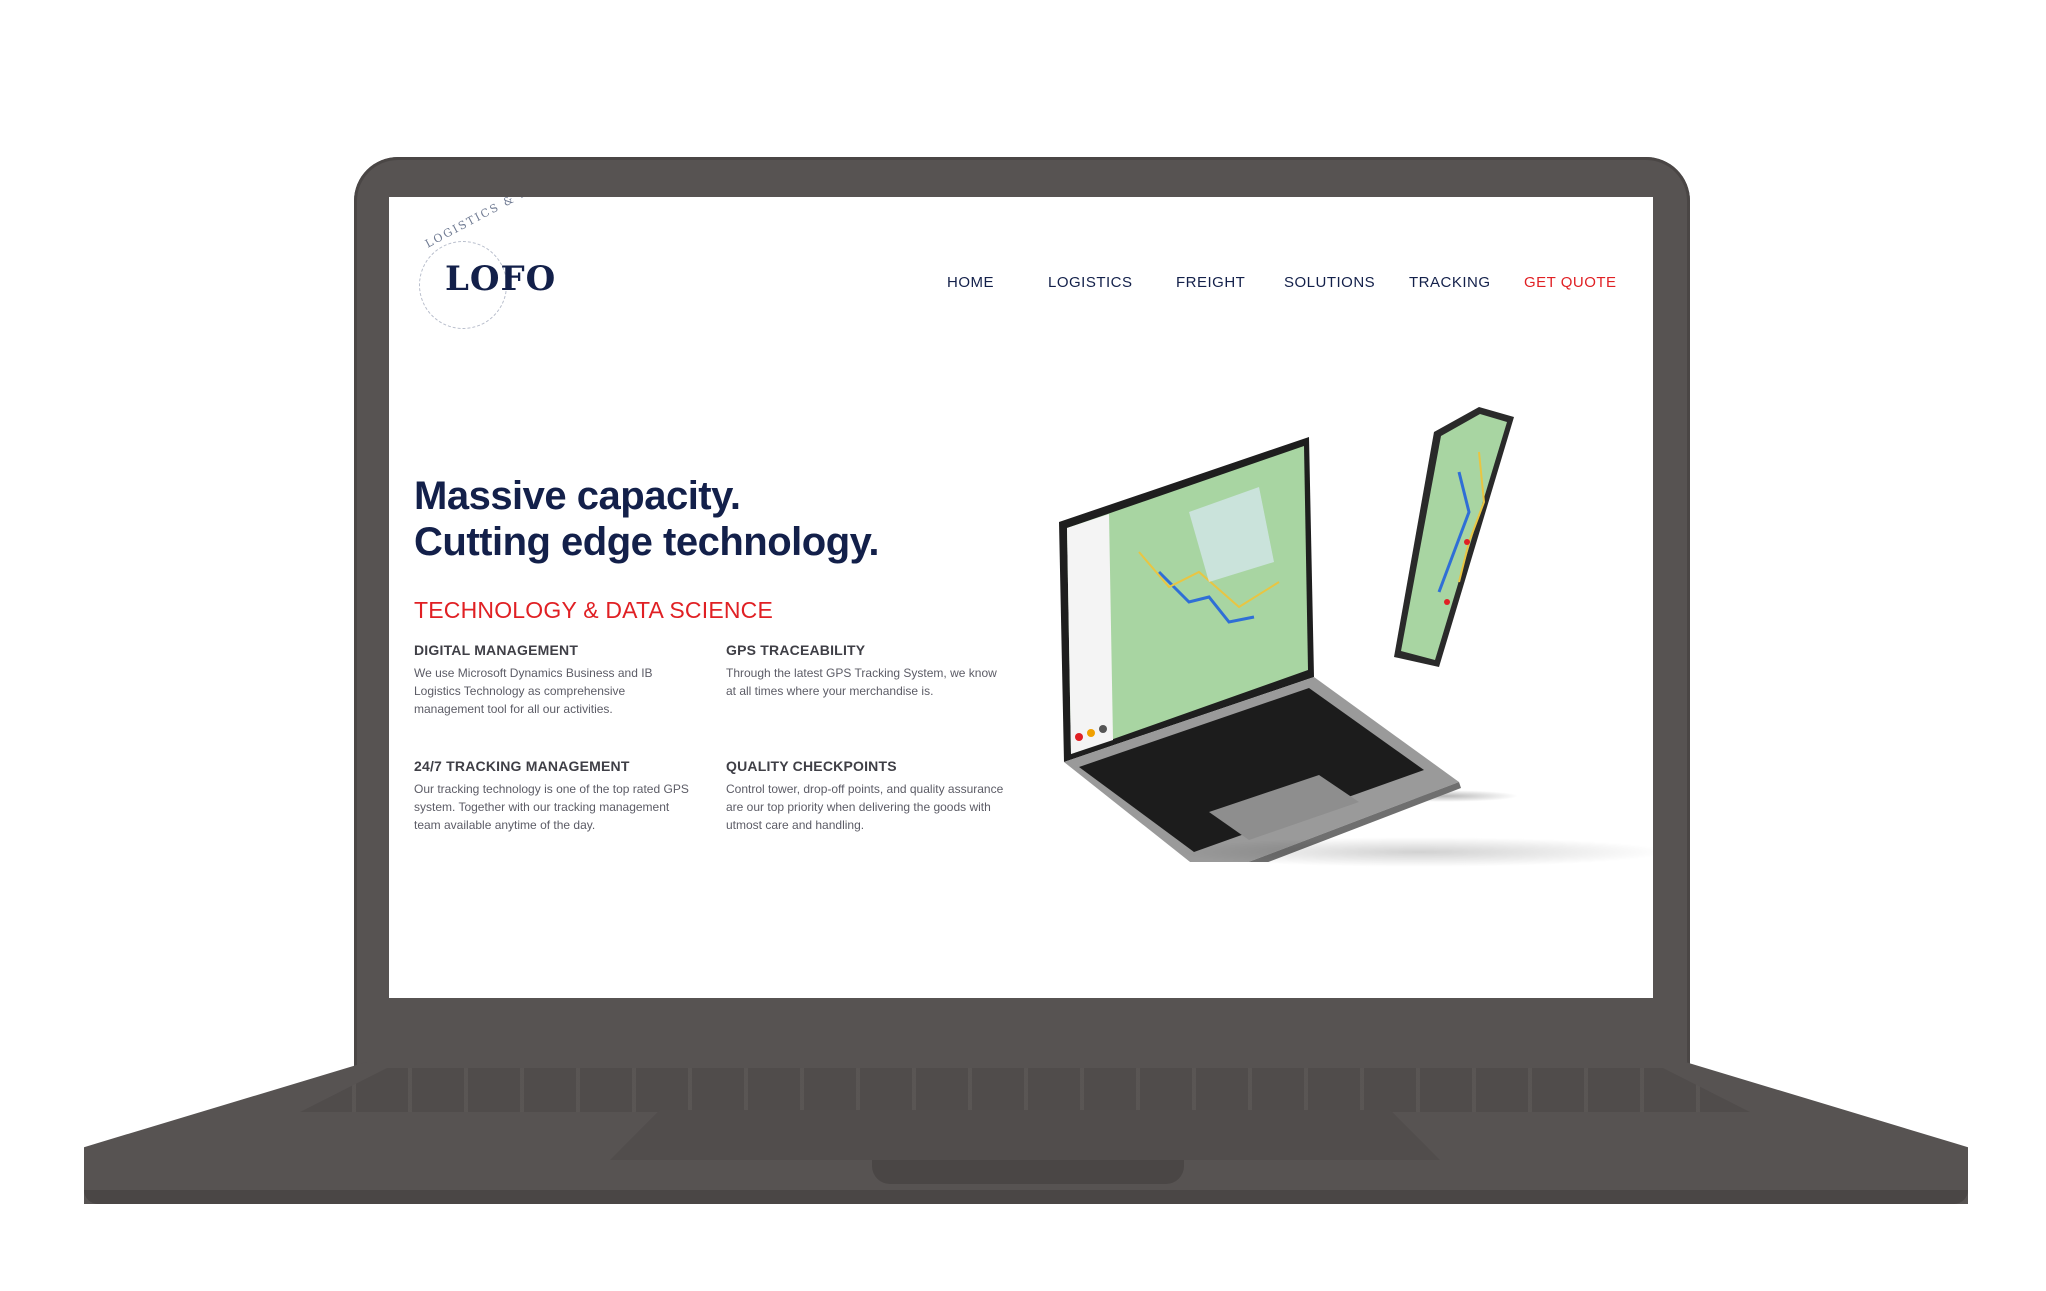 This screenshot has width=2046, height=1291. What do you see at coordinates (1210, 282) in the screenshot?
I see `nav-freight: FREIGHT` at bounding box center [1210, 282].